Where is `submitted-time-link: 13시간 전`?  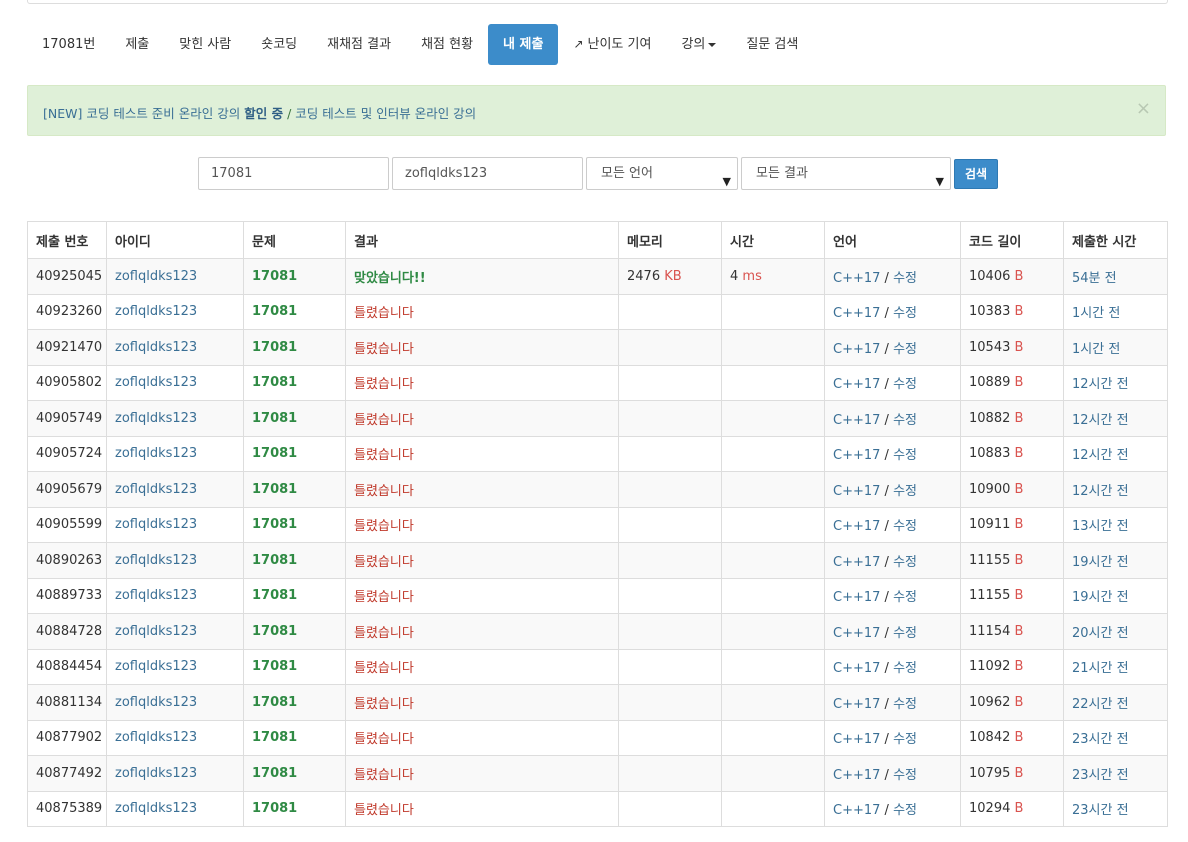
submitted-time-link: 13시간 전 is located at coordinates (1100, 526).